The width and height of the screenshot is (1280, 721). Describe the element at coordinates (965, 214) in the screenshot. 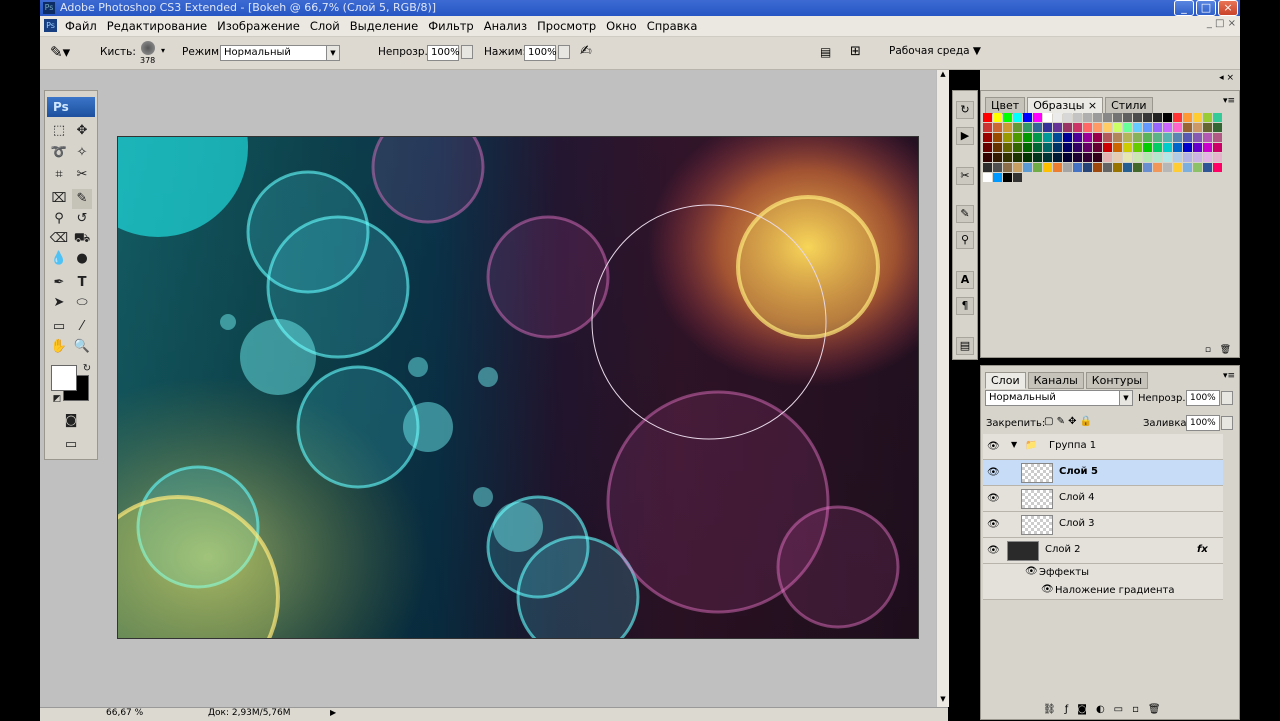

I see `brushes-panel-icon: ✎` at that location.